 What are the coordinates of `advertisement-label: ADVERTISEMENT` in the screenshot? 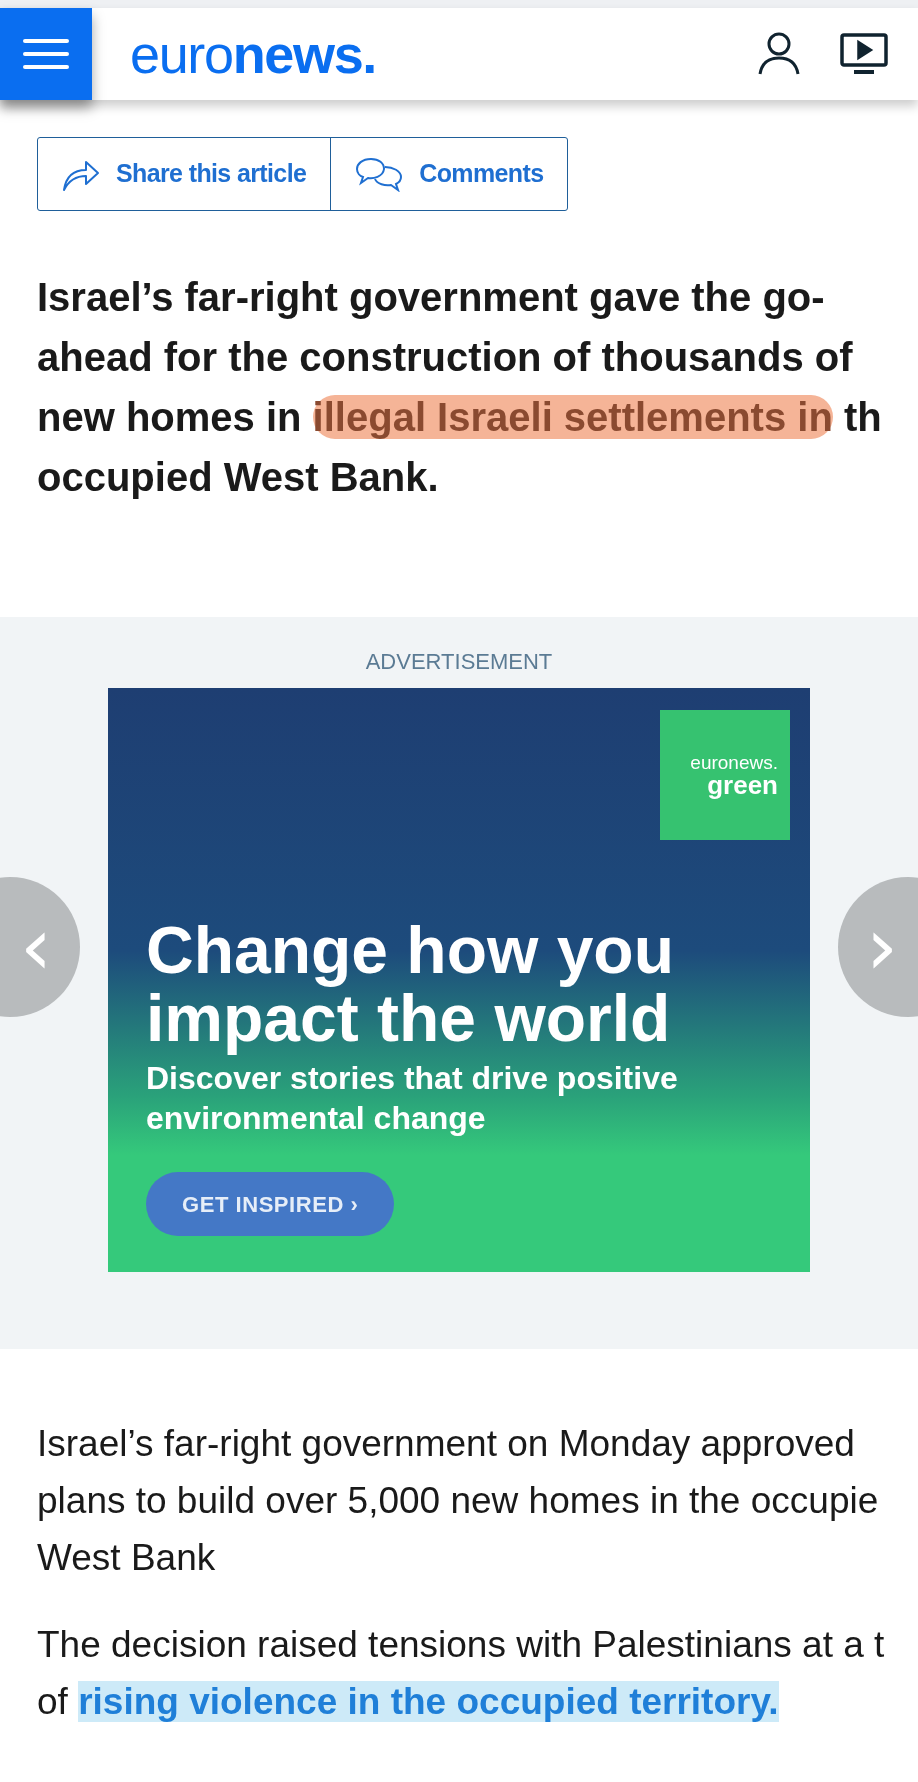 It's located at (459, 662).